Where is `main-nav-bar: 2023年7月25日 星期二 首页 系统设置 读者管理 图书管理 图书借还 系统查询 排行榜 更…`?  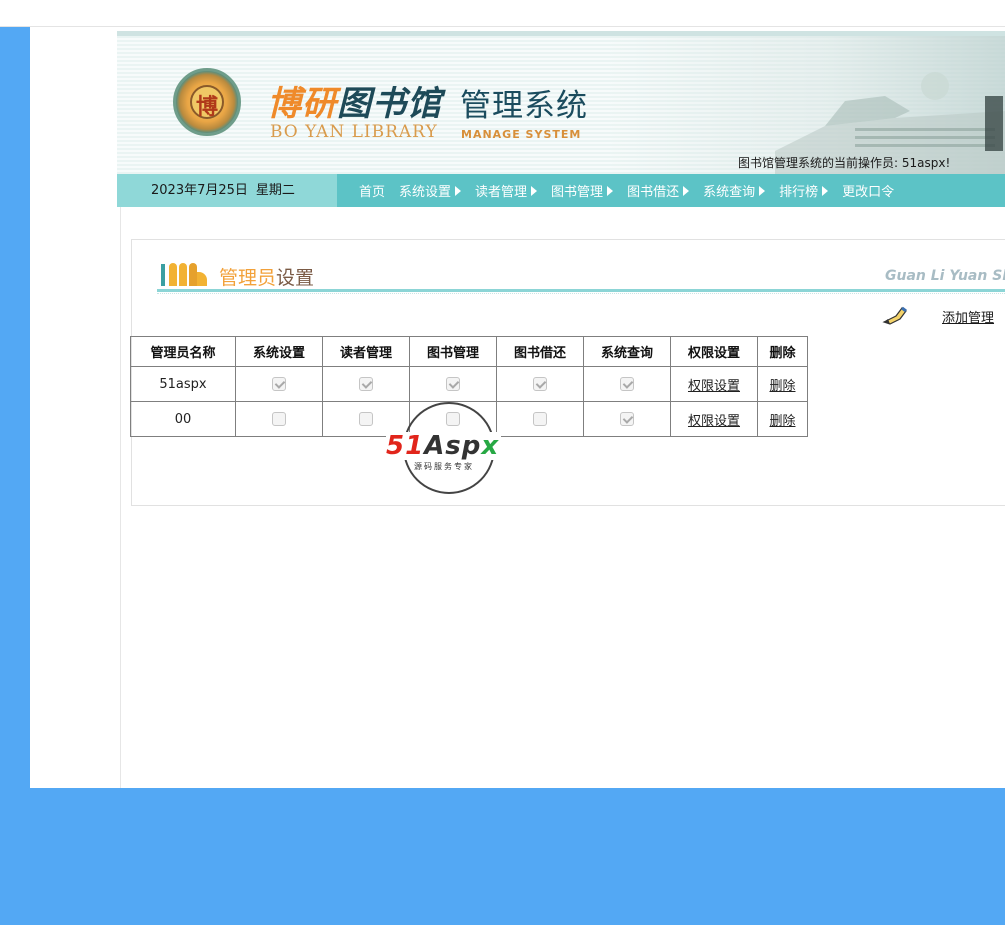 main-nav-bar: 2023年7月25日 星期二 首页 系统设置 读者管理 图书管理 图书借还 系统查询 排行榜 更… is located at coordinates (561, 190).